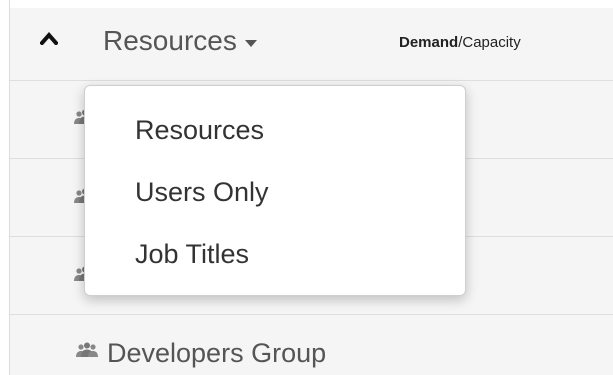 The height and width of the screenshot is (375, 613). Describe the element at coordinates (275, 254) in the screenshot. I see `dropdown-item-job-titles: Job Titles` at that location.